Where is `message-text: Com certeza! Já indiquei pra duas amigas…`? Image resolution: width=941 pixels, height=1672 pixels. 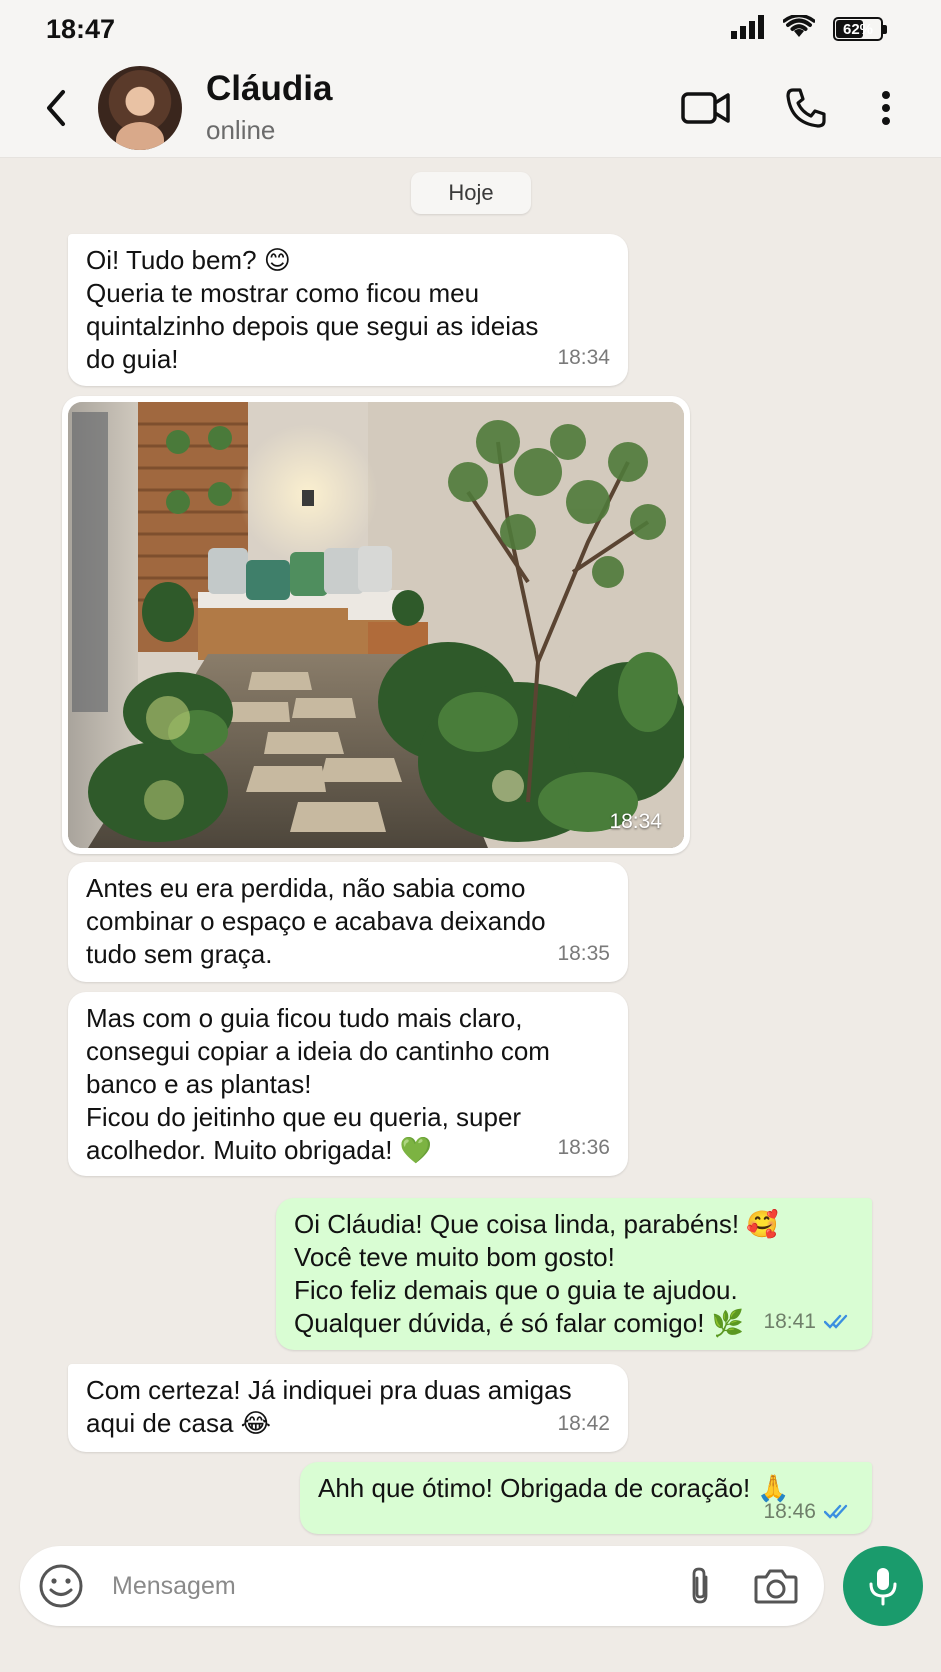
message-text: Com certeza! Já indiquei pra duas amigas… is located at coordinates (329, 1406).